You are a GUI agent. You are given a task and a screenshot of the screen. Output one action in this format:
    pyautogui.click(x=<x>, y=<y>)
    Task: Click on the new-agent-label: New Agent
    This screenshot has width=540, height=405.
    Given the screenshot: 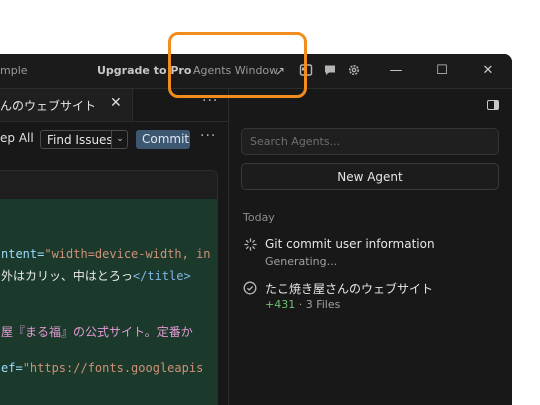 What is the action you would take?
    pyautogui.click(x=370, y=177)
    